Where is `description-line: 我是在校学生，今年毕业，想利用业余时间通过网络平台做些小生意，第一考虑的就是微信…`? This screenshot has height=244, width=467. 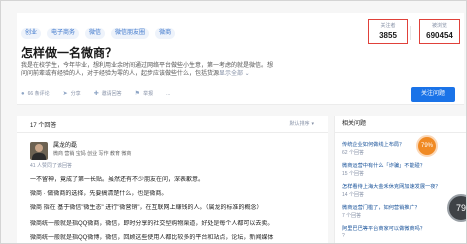
description-line: 我是在校学生，今年毕业，想利用业余时间通过网络平台做些小生意，第一考虑的就是微信… is located at coordinates (147, 66).